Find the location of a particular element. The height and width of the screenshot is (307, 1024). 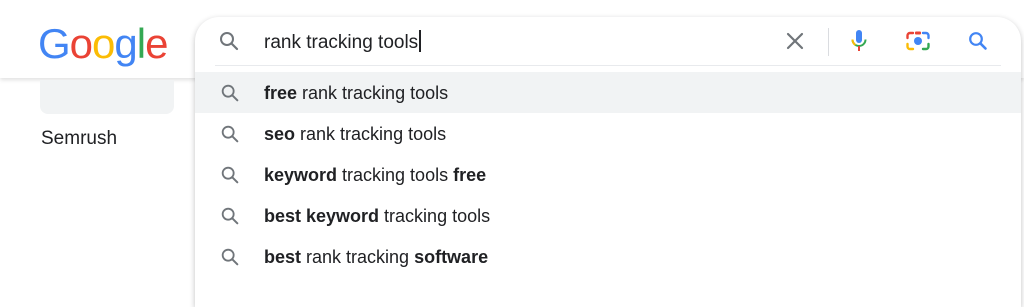

suggestion-text: free rank tracking tools is located at coordinates (356, 93).